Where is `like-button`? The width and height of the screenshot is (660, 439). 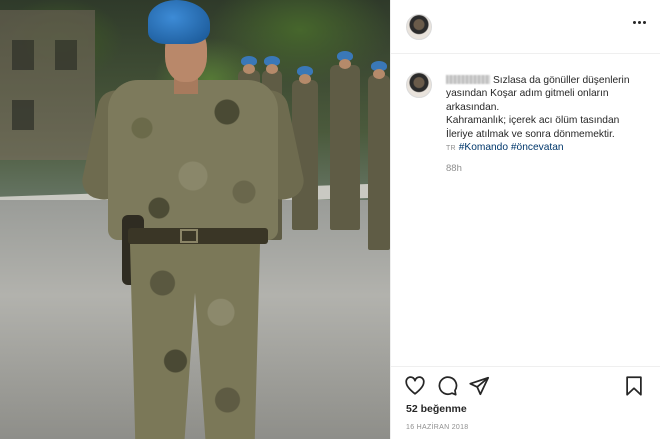
like-button is located at coordinates (416, 387).